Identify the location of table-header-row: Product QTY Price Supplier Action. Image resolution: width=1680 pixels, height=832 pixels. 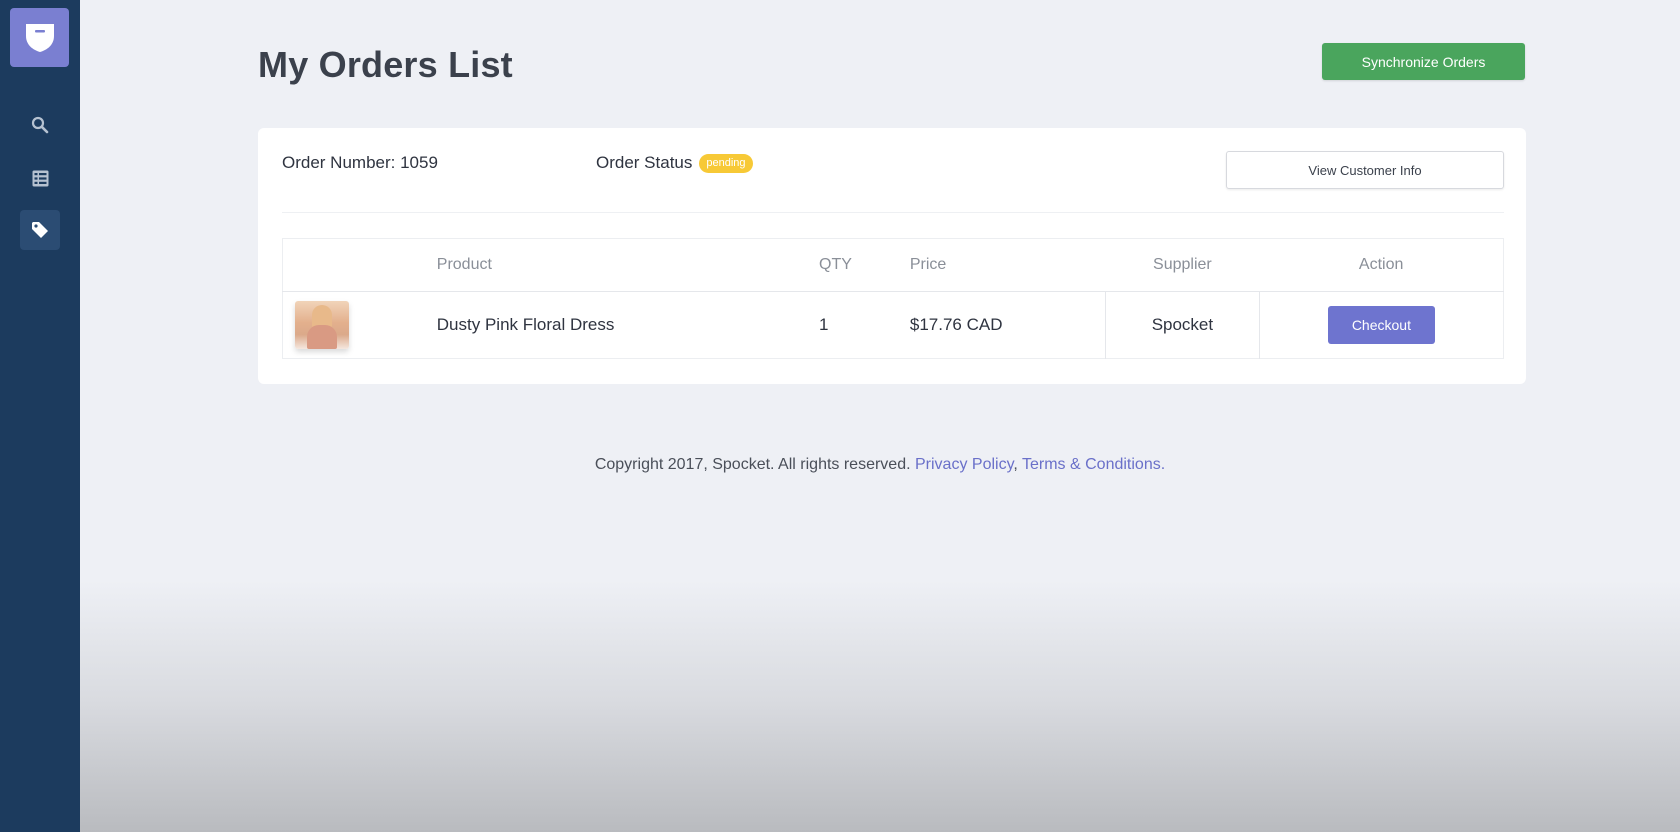
(893, 265).